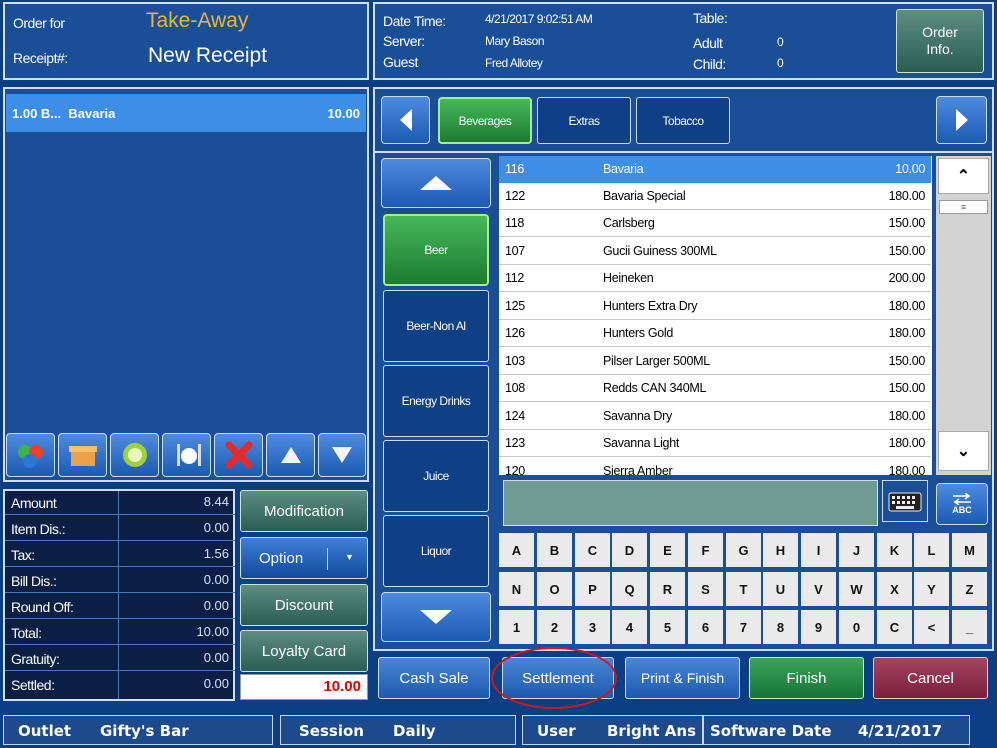 This screenshot has width=997, height=748. Describe the element at coordinates (715, 169) in the screenshot. I see `product-row: 116 Bavaria 10.00` at that location.